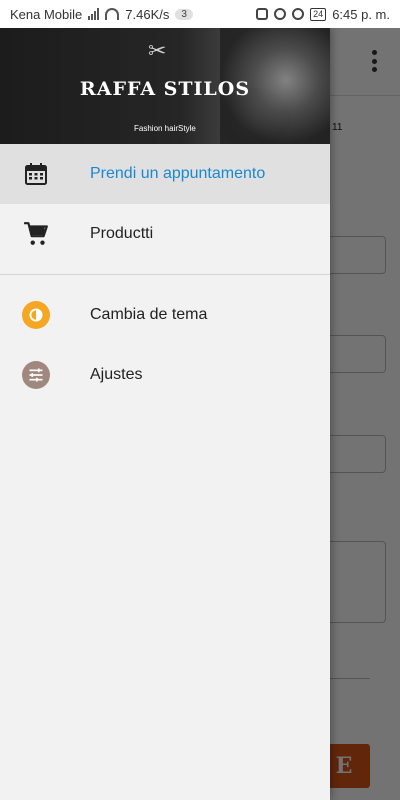 The image size is (400, 800). I want to click on menu-item-settings: Ajustes, so click(165, 375).